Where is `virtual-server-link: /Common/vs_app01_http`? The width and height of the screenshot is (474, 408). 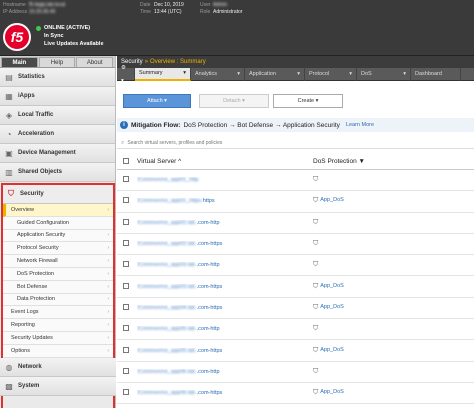 virtual-server-link: /Common/vs_app01_http is located at coordinates (225, 180).